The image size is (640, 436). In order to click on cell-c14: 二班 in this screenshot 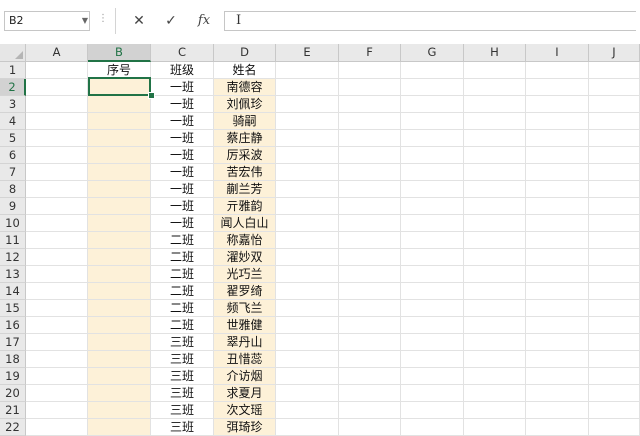, I will do `click(182, 291)`.